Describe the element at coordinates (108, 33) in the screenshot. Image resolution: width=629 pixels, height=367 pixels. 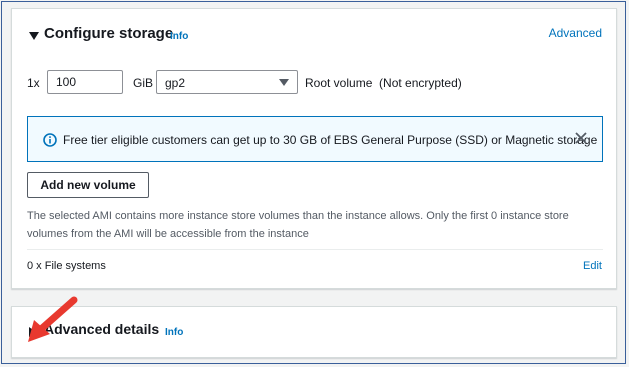
I see `configure-storage-title: Configure storage` at that location.